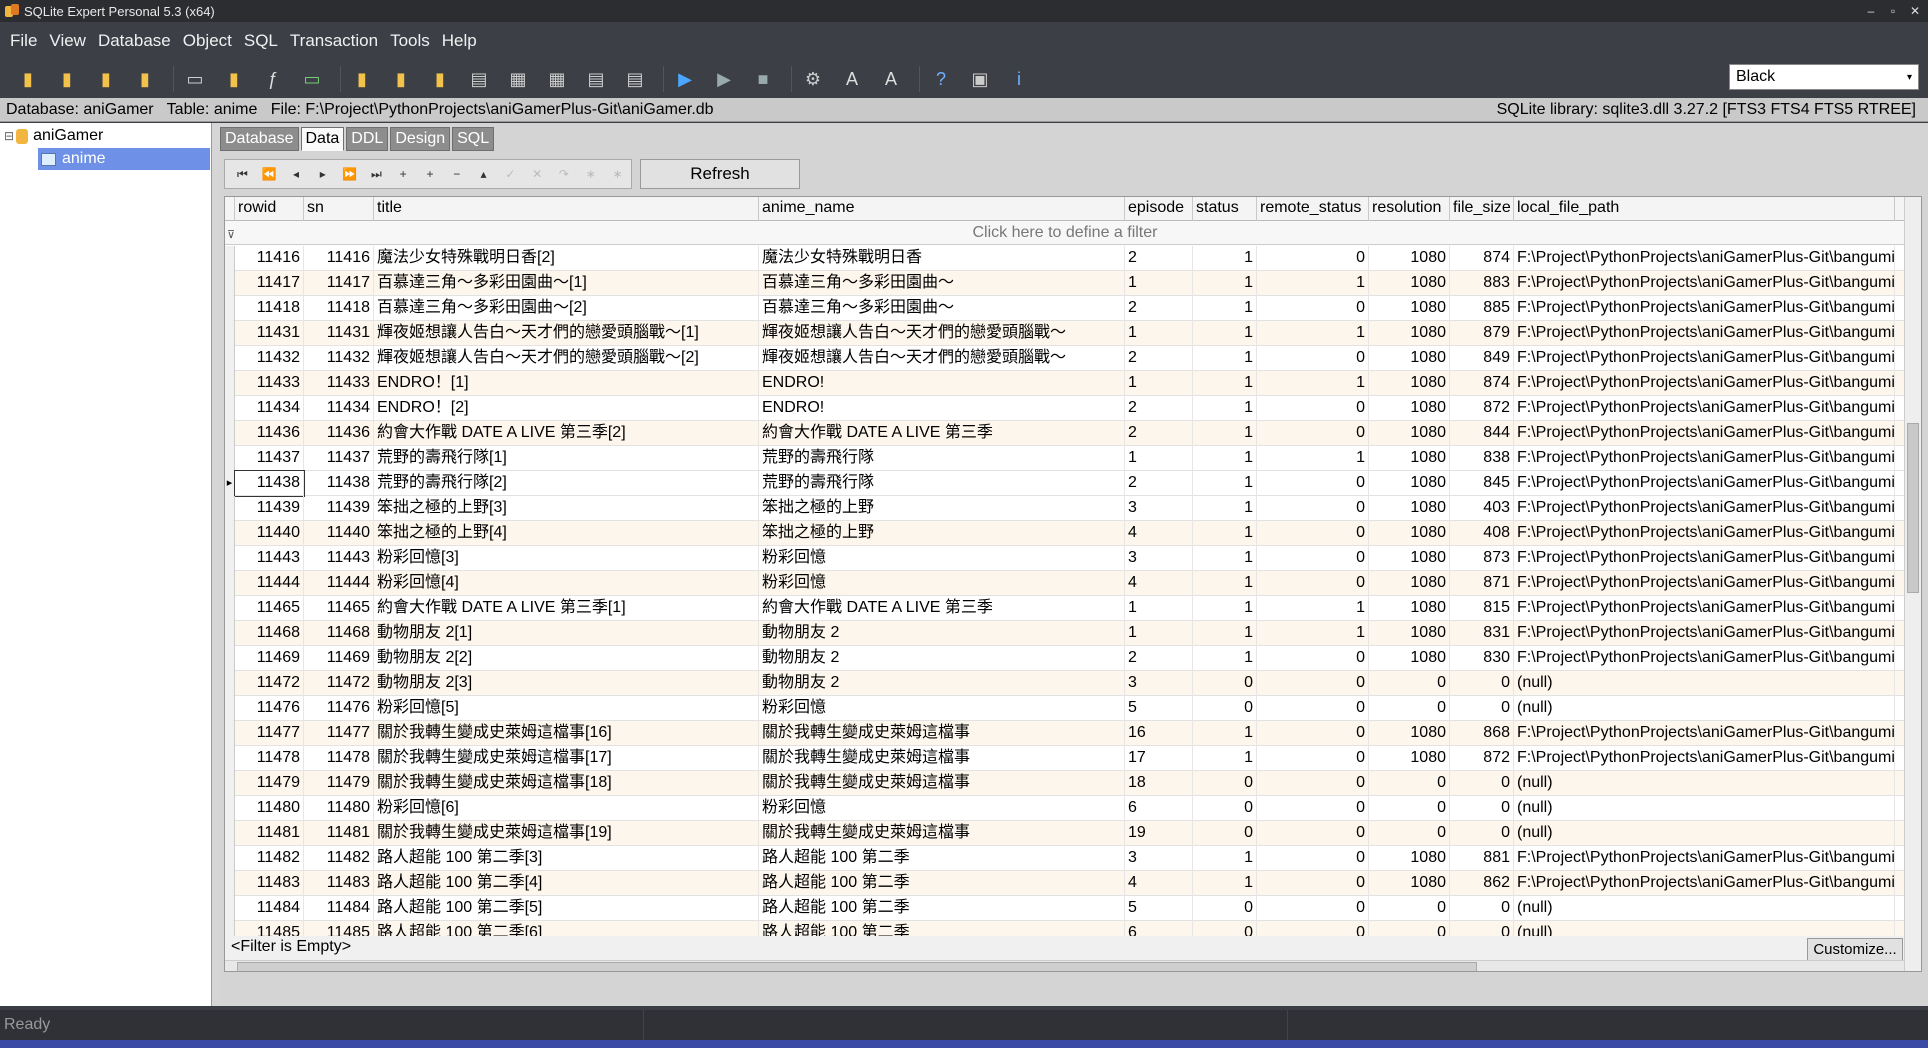 This screenshot has width=1928, height=1048. I want to click on table-cell-sn: 11472, so click(339, 683).